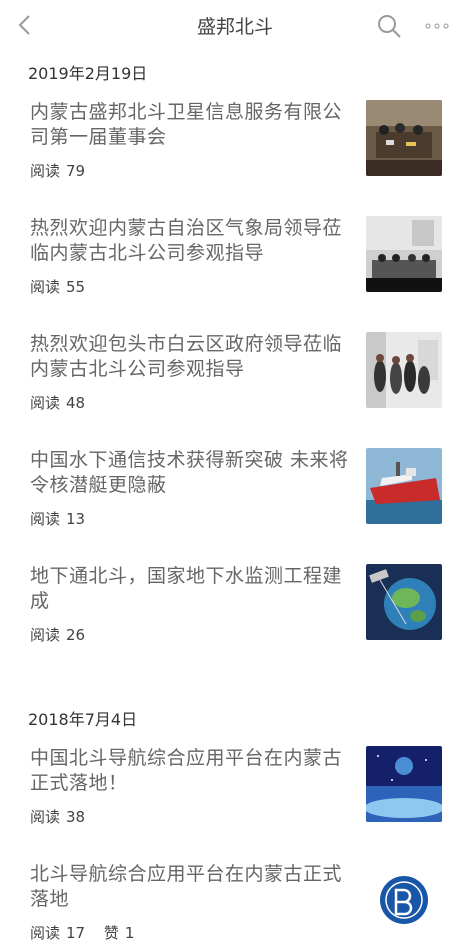  Describe the element at coordinates (88, 73) in the screenshot. I see `date-header: 2019年2月19日` at that location.